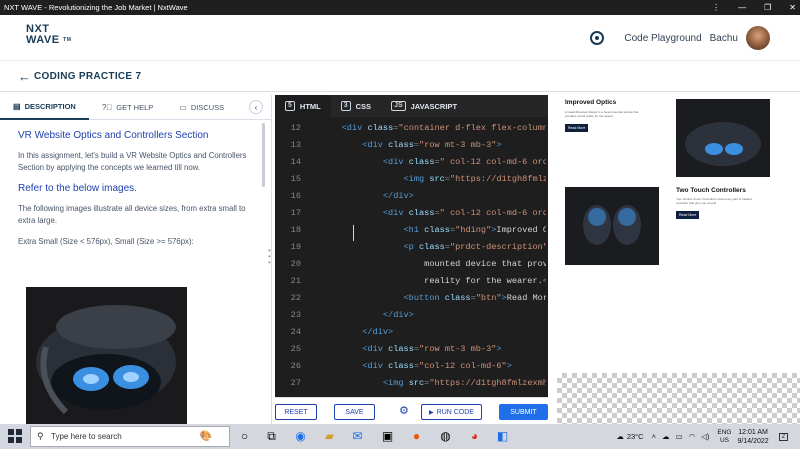  Describe the element at coordinates (497, 247) in the screenshot. I see `code-token: "prdct-description"` at that location.